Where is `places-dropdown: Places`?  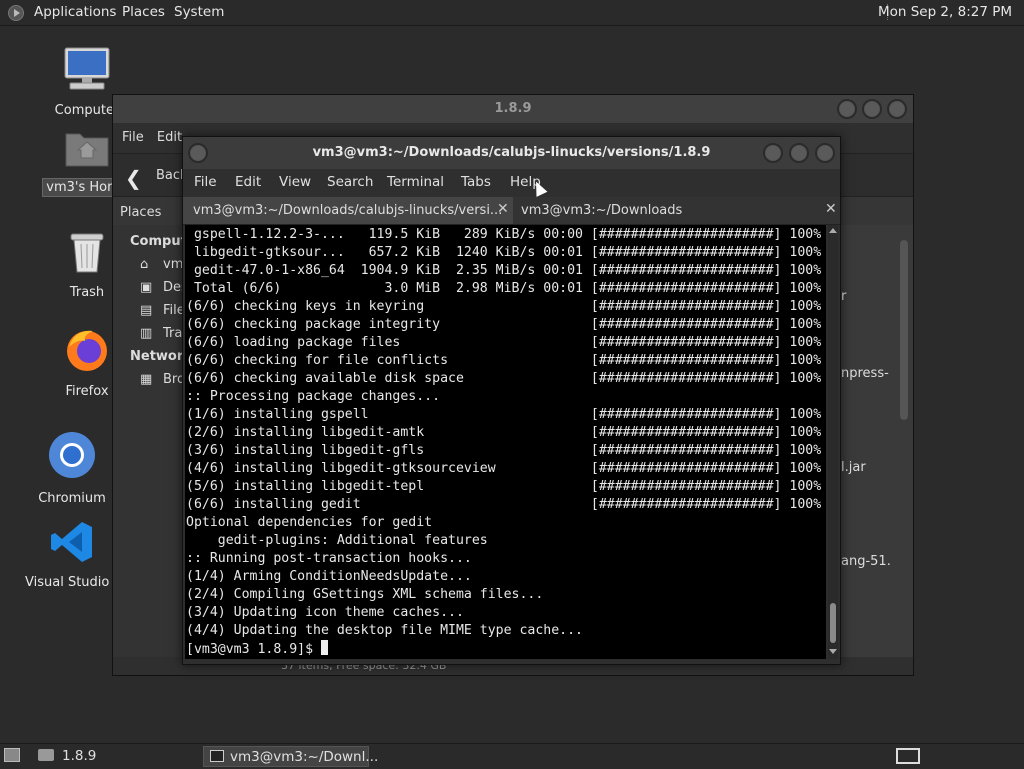 places-dropdown: Places is located at coordinates (140, 212).